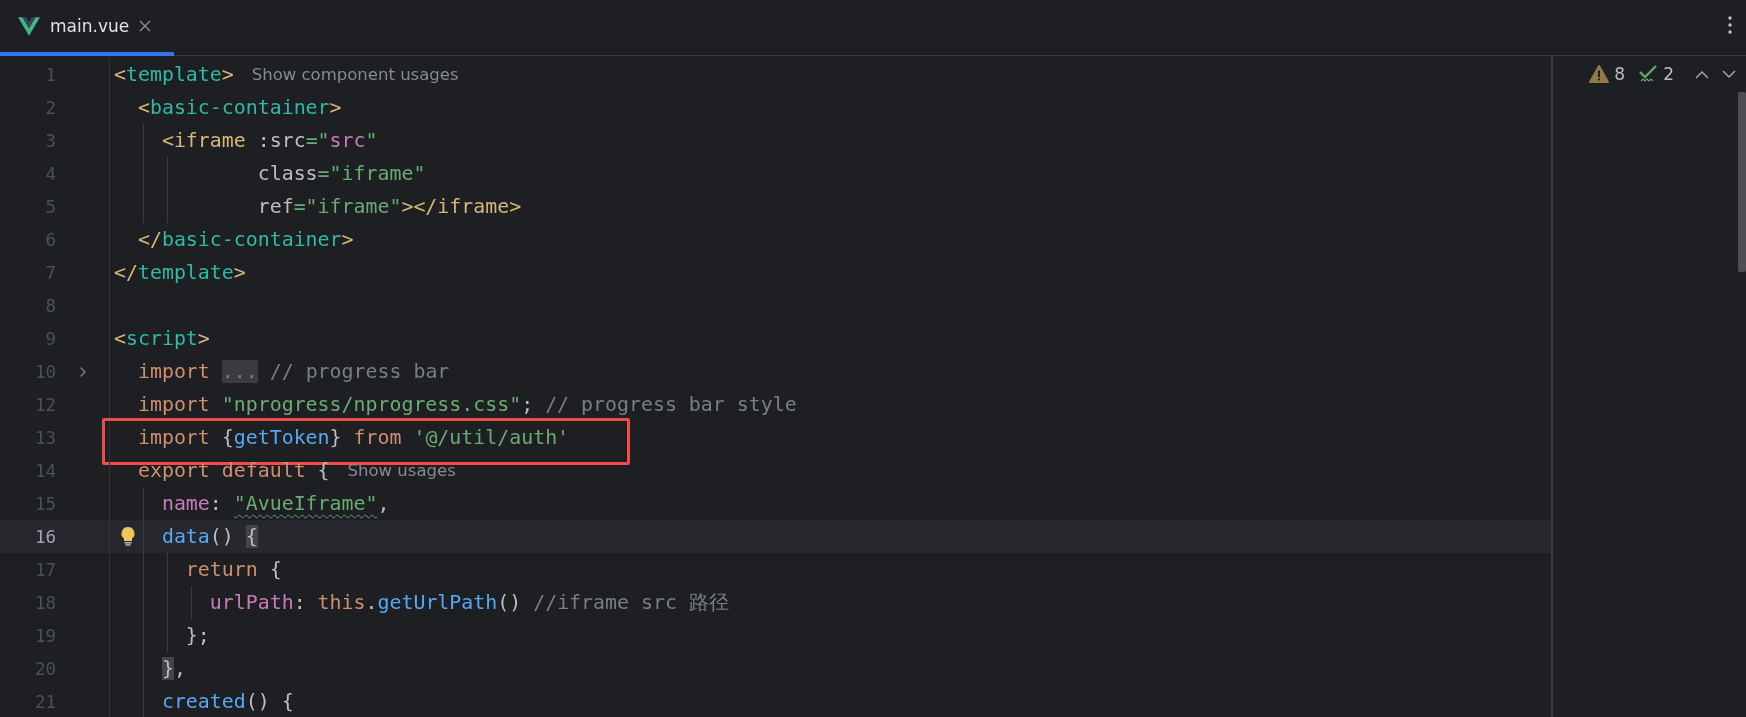 The width and height of the screenshot is (1746, 717). I want to click on code-token: // progress bar, so click(359, 371).